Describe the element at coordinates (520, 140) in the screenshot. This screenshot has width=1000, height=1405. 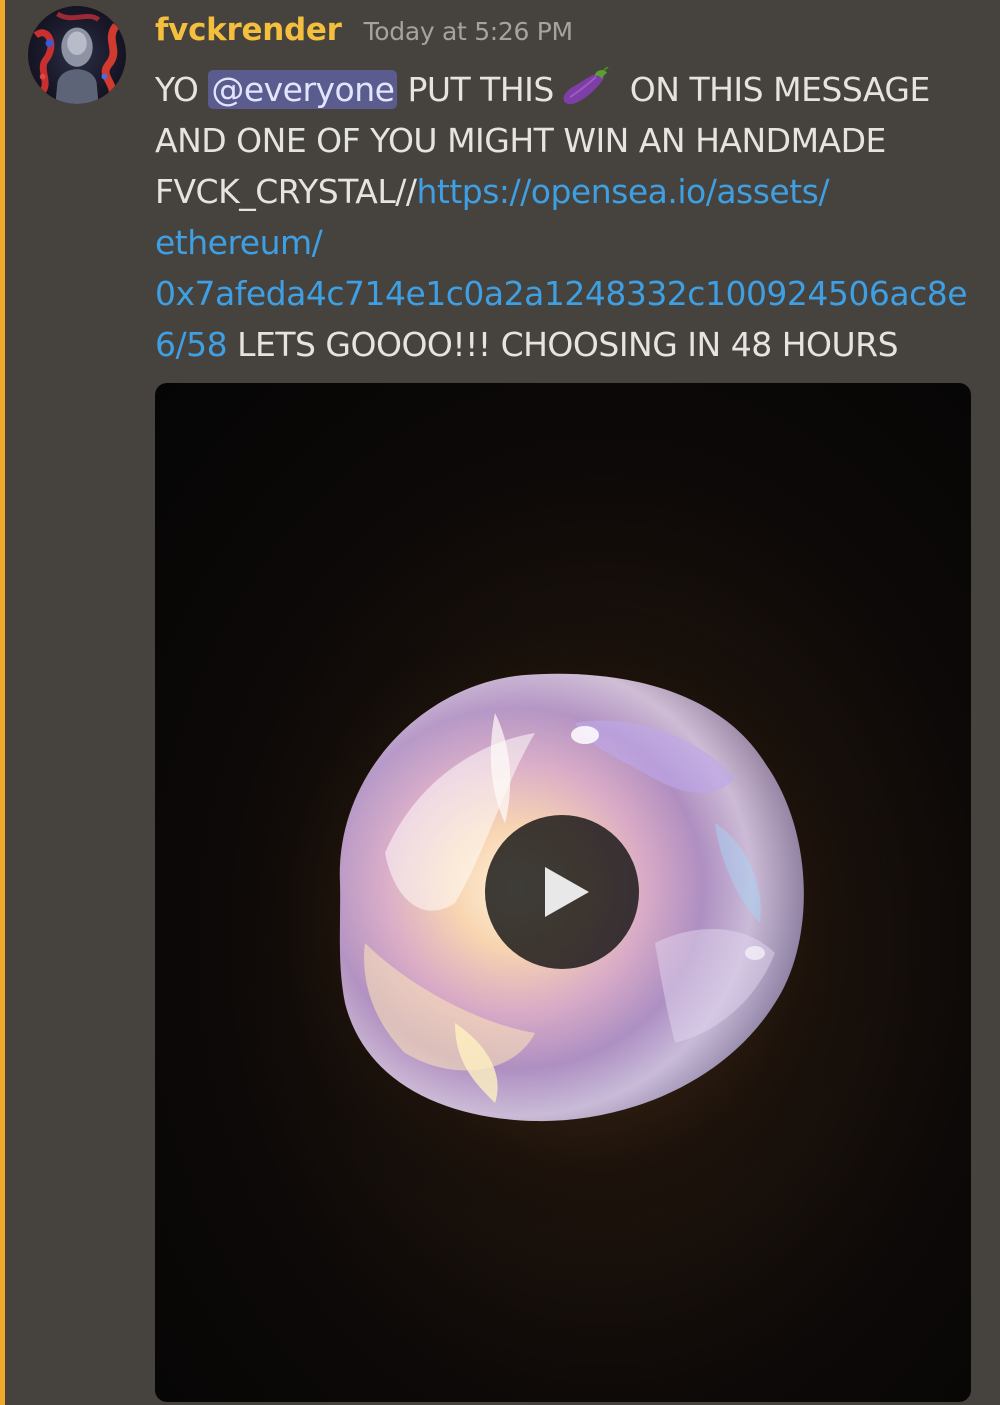
I see `message-text: AND ONE OF YOU MIGHT WIN AN HANDMADE` at that location.